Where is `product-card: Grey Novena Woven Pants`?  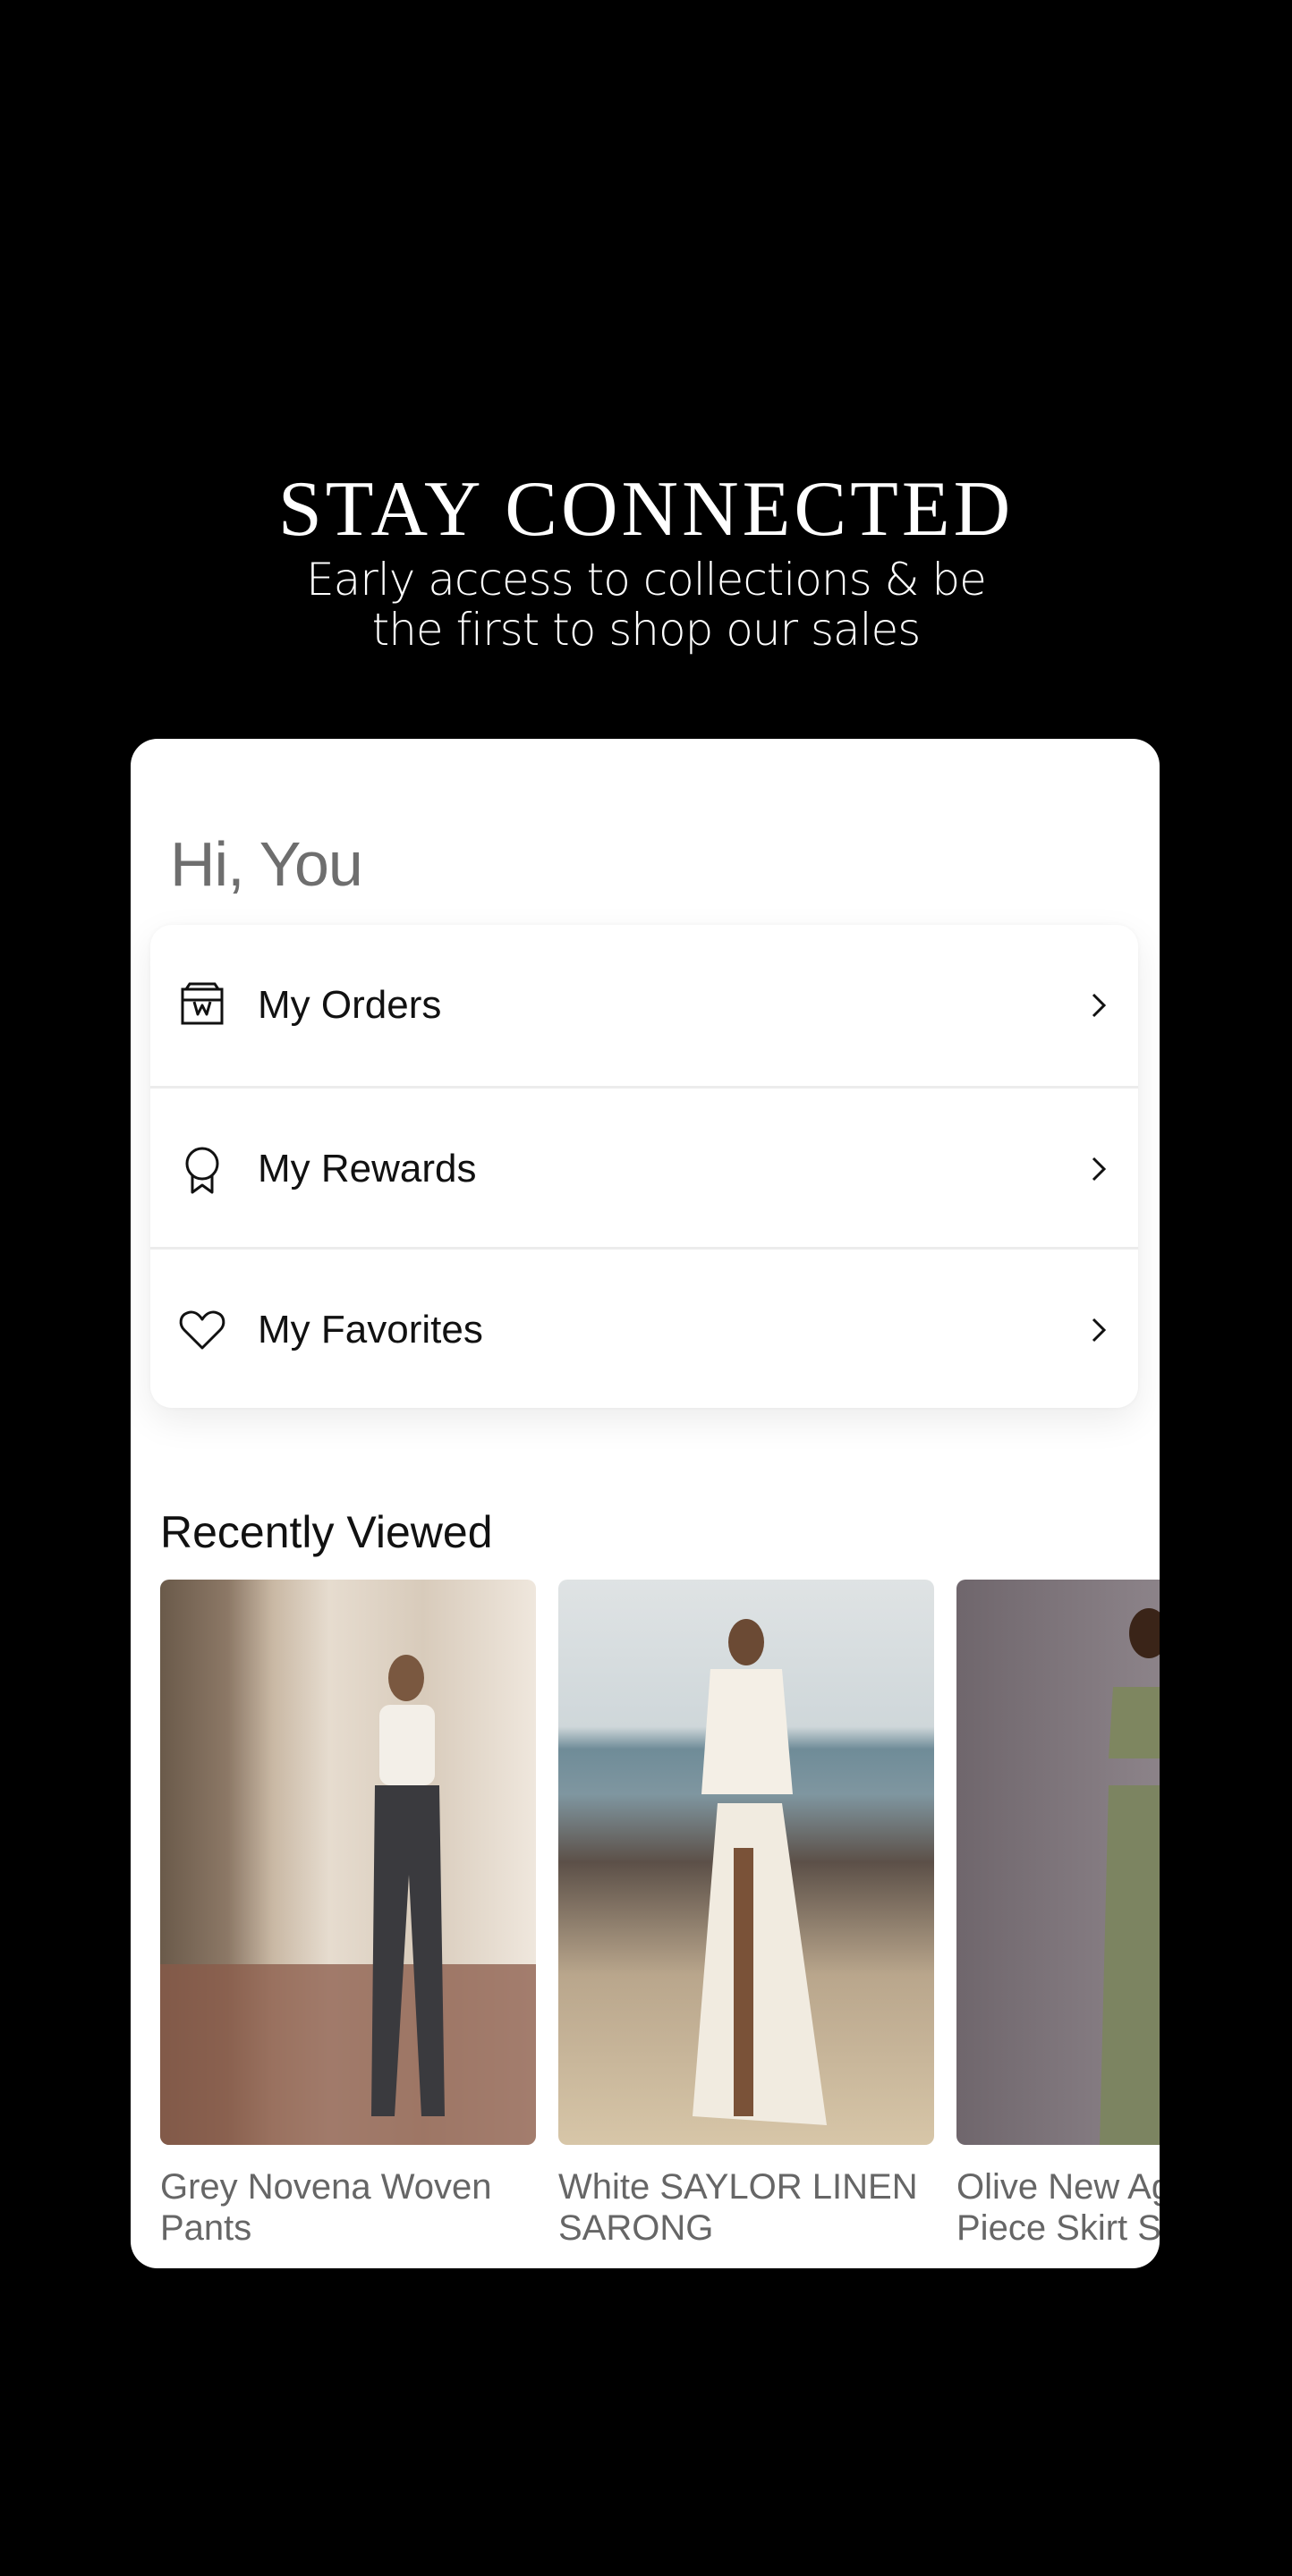 product-card: Grey Novena Woven Pants is located at coordinates (348, 1914).